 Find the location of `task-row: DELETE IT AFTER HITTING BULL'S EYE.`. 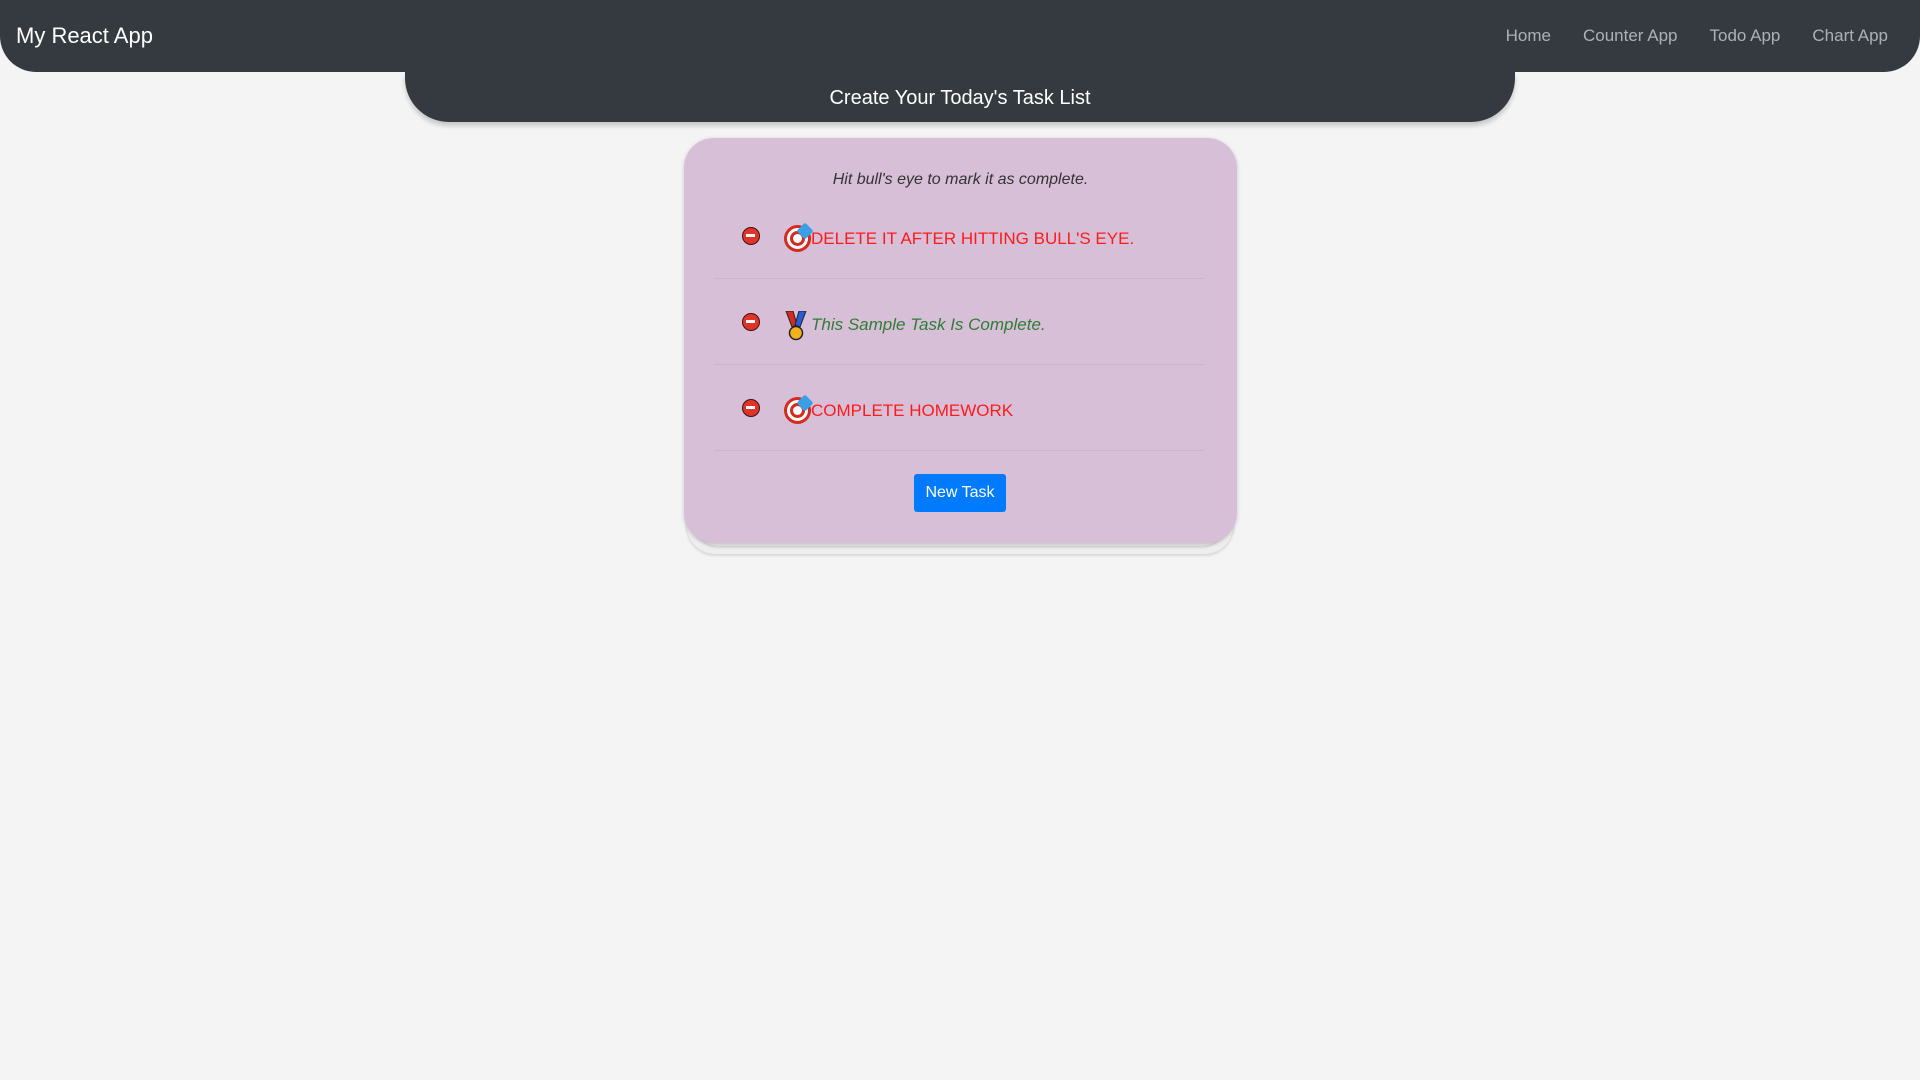

task-row: DELETE IT AFTER HITTING BULL'S EYE. is located at coordinates (959, 236).